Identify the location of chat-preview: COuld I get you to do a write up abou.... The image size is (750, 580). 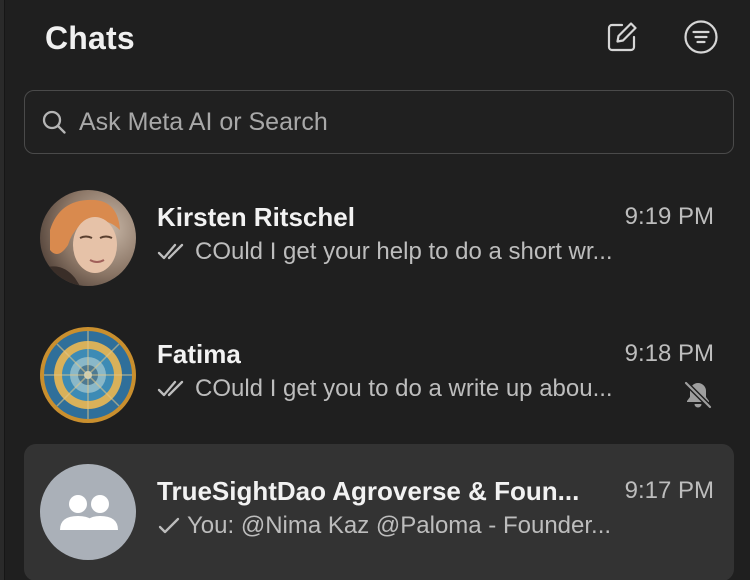
(407, 389).